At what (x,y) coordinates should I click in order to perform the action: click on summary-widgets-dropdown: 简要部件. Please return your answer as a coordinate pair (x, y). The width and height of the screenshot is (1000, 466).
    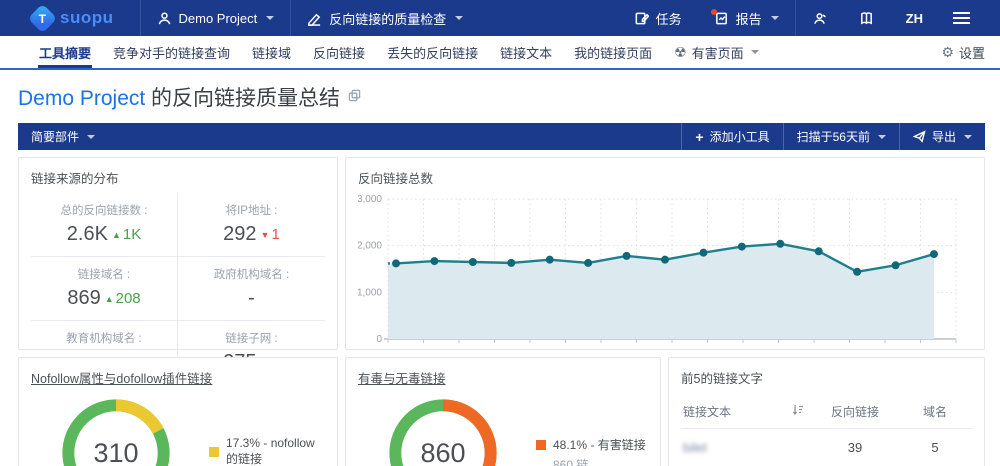
    Looking at the image, I should click on (63, 136).